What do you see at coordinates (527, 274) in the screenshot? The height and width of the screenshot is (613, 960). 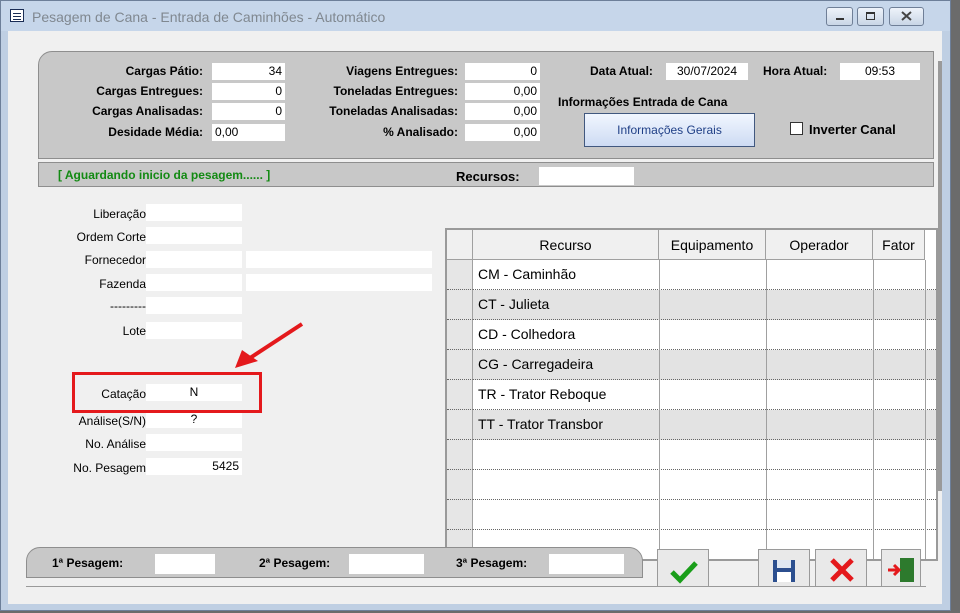 I see `recurso-cell: CM - Caminhão` at bounding box center [527, 274].